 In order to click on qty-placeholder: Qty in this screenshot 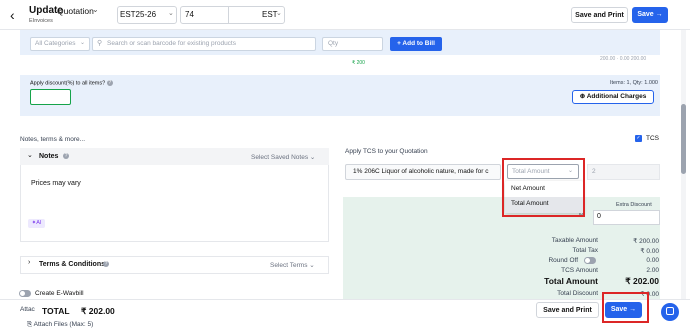, I will do `click(333, 43)`.